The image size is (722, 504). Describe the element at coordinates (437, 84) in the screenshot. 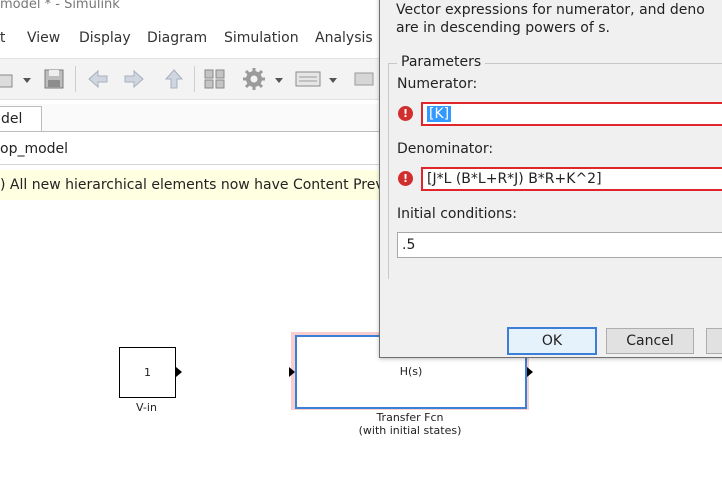

I see `numerator-label: Numerator:` at that location.